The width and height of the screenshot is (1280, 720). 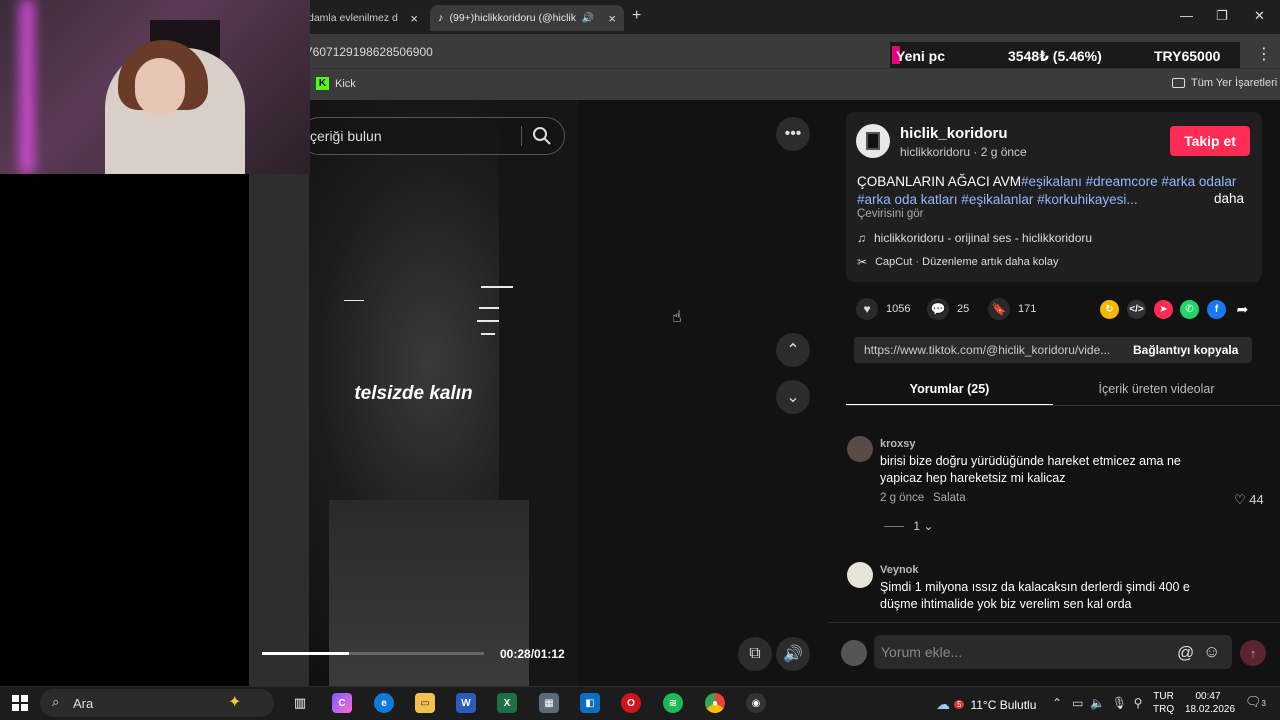 What do you see at coordinates (1055, 56) in the screenshot?
I see `ticker-change: 3548₺ (5.46%)` at bounding box center [1055, 56].